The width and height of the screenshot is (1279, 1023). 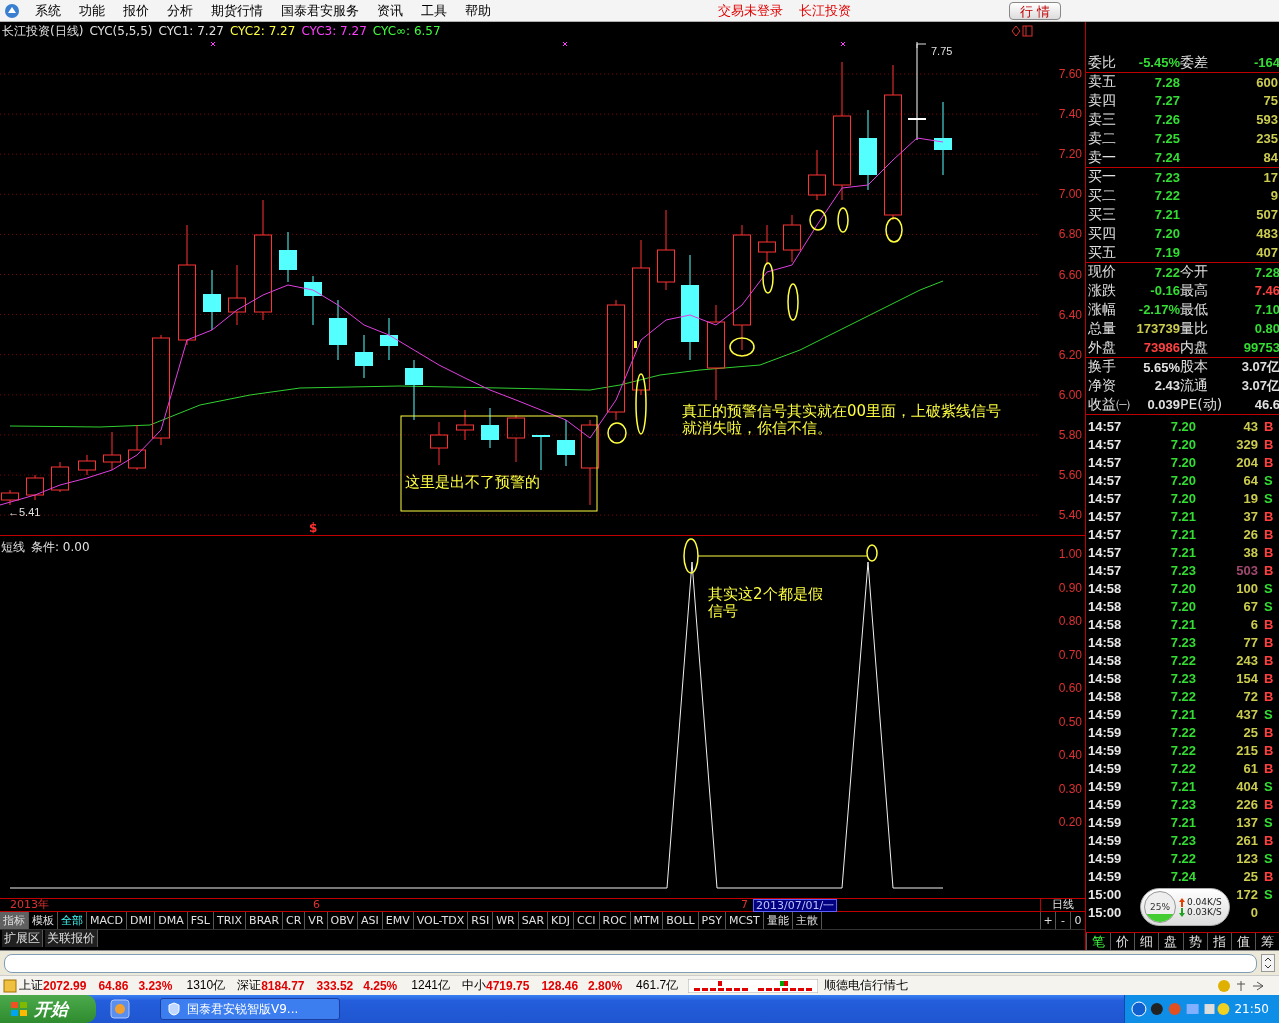 What do you see at coordinates (635, 344) in the screenshot?
I see `marker-icon` at bounding box center [635, 344].